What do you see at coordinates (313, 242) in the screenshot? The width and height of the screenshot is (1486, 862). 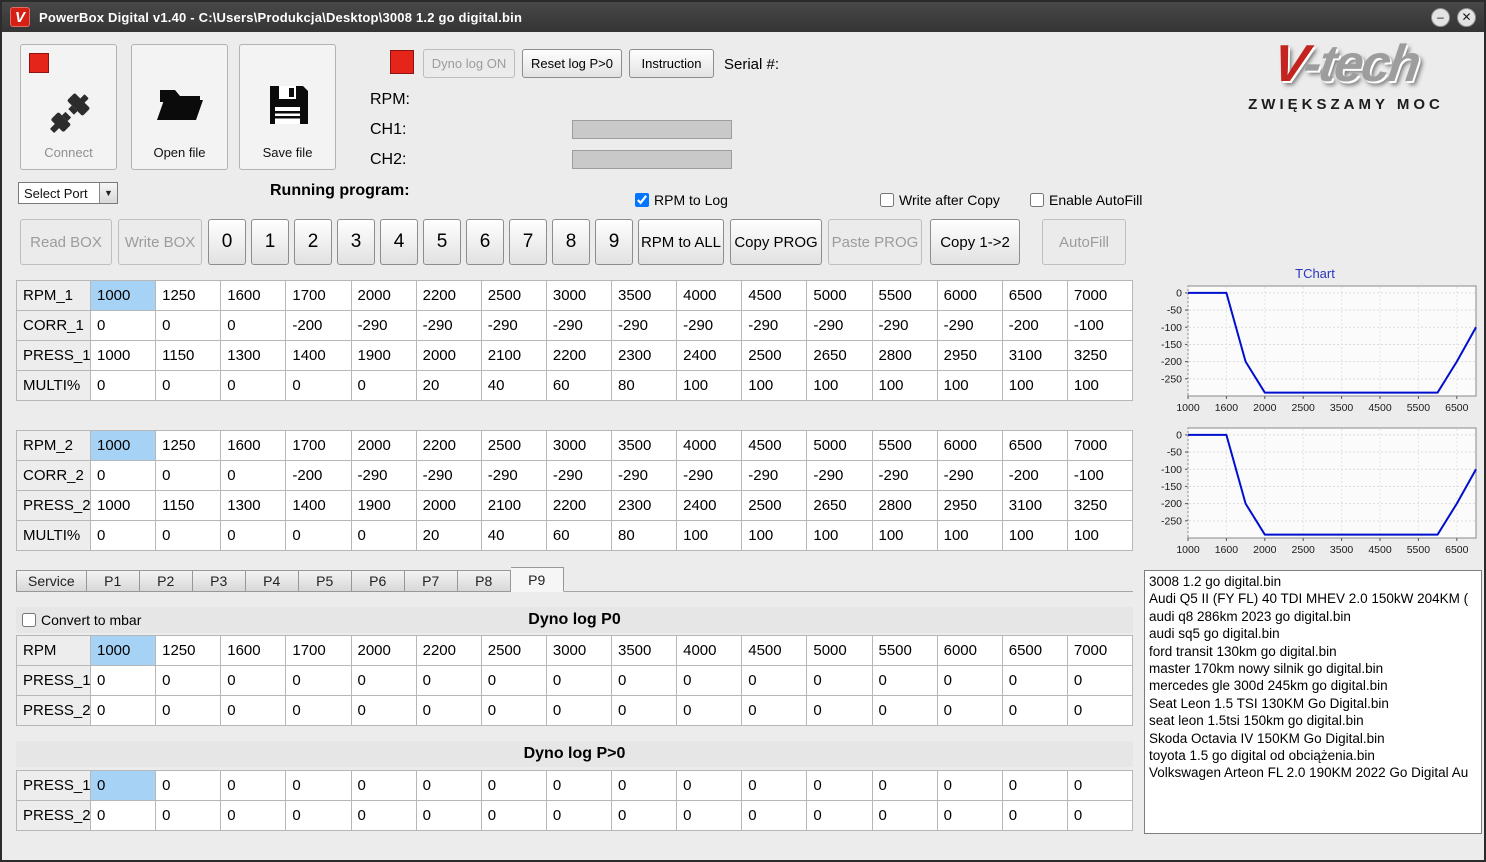 I see `digit-button-2: 2` at bounding box center [313, 242].